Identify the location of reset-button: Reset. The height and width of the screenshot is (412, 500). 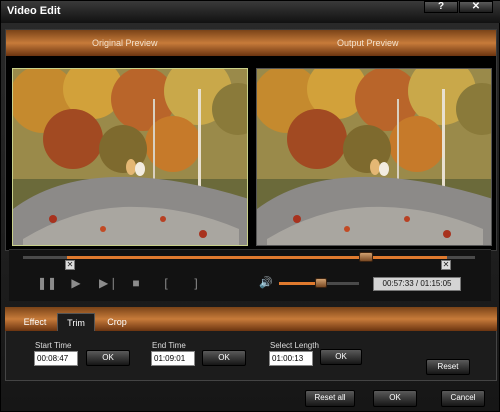
(448, 367).